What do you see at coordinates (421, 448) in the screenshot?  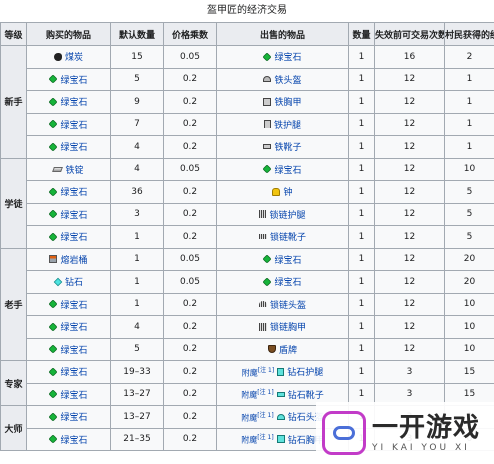 I see `watermark-subtitle: YI KAI YOU XI` at bounding box center [421, 448].